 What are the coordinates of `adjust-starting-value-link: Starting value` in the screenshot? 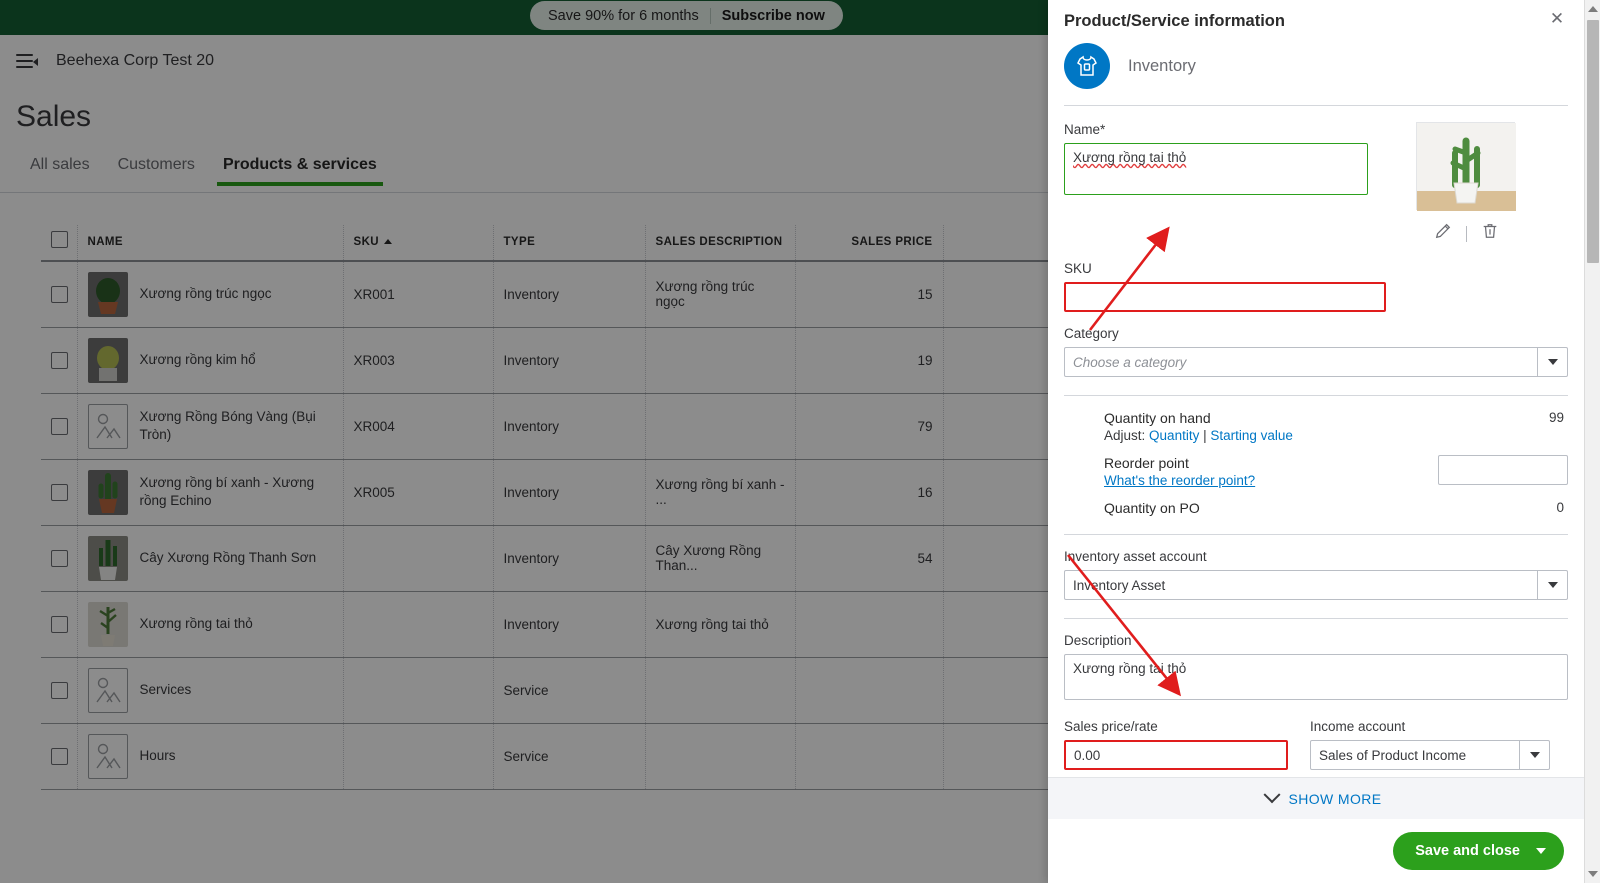 It's located at (1251, 435).